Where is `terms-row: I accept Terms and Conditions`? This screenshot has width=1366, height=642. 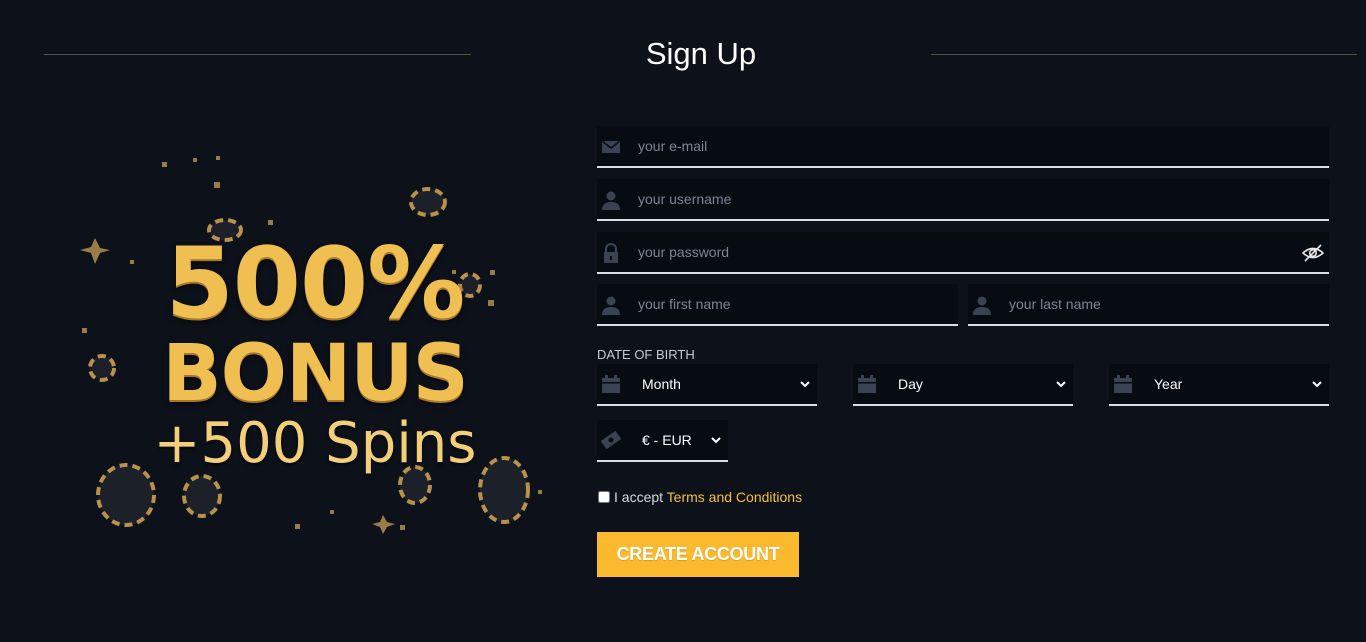
terms-row: I accept Terms and Conditions is located at coordinates (699, 497).